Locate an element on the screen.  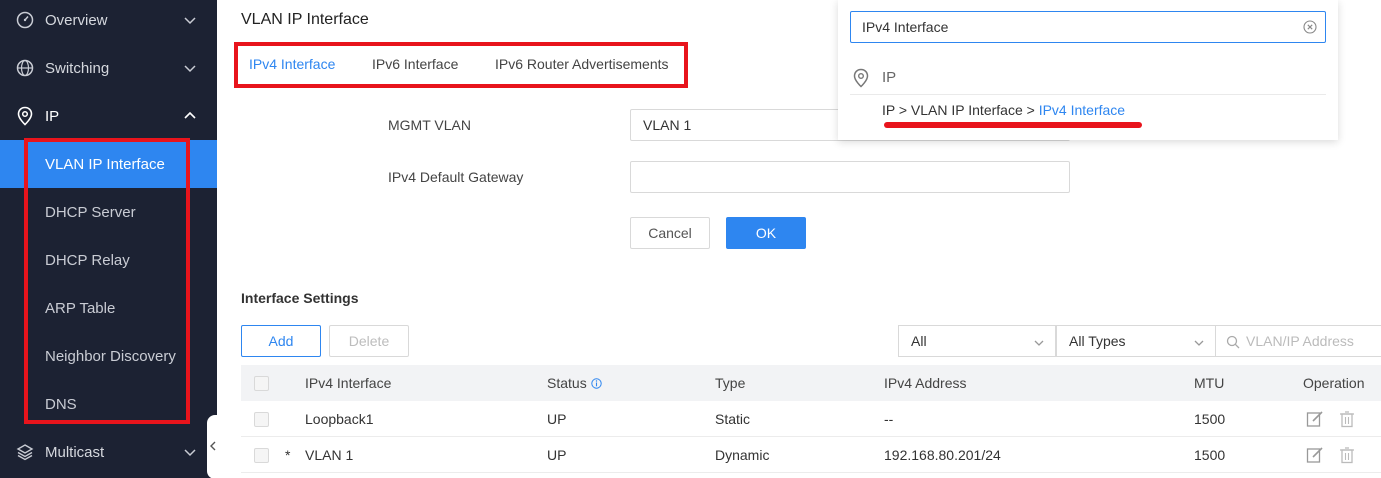
column-header: Status is located at coordinates (574, 383).